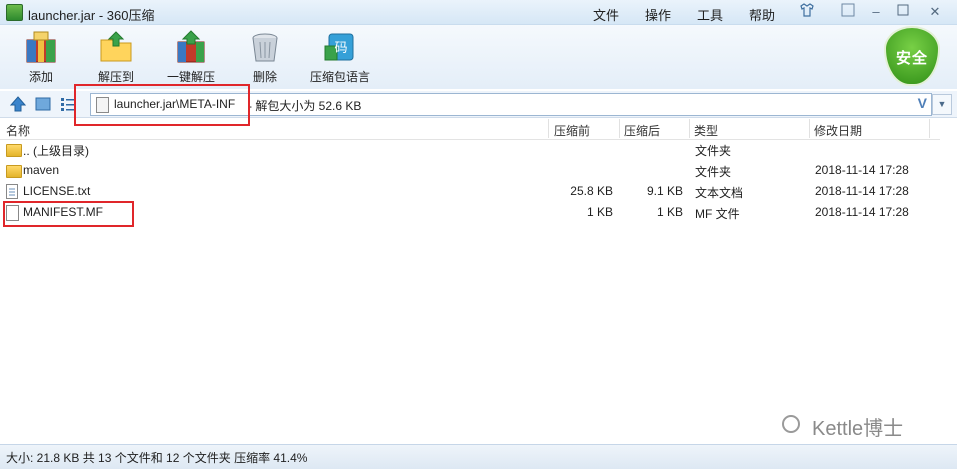 Image resolution: width=957 pixels, height=469 pixels. What do you see at coordinates (606, 14) in the screenshot?
I see `menu-file: 文件` at bounding box center [606, 14].